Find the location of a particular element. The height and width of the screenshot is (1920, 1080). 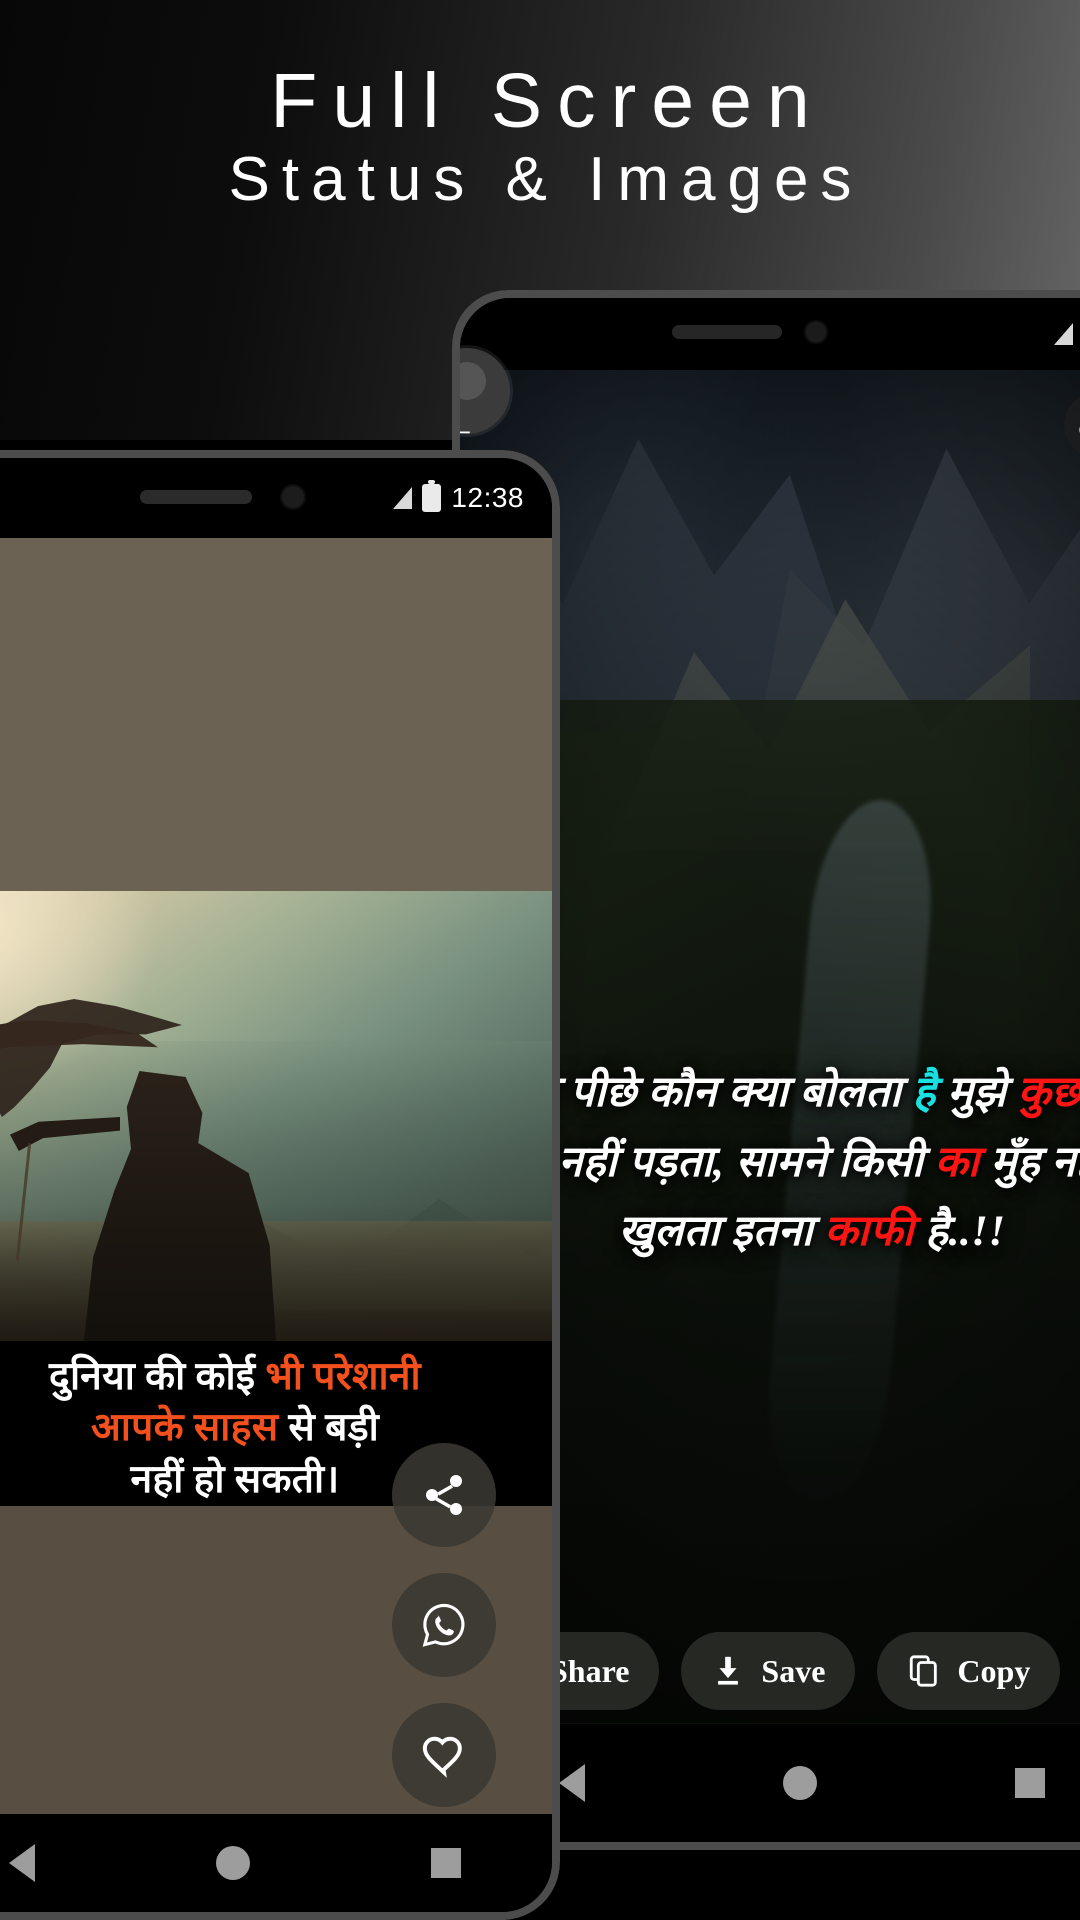

status-photo is located at coordinates (276, 1116).